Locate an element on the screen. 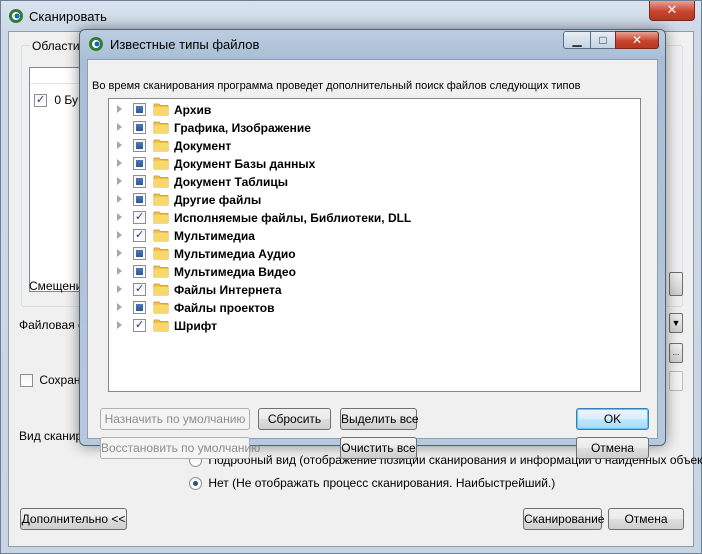  clear-all-button: Очистить все is located at coordinates (378, 448).